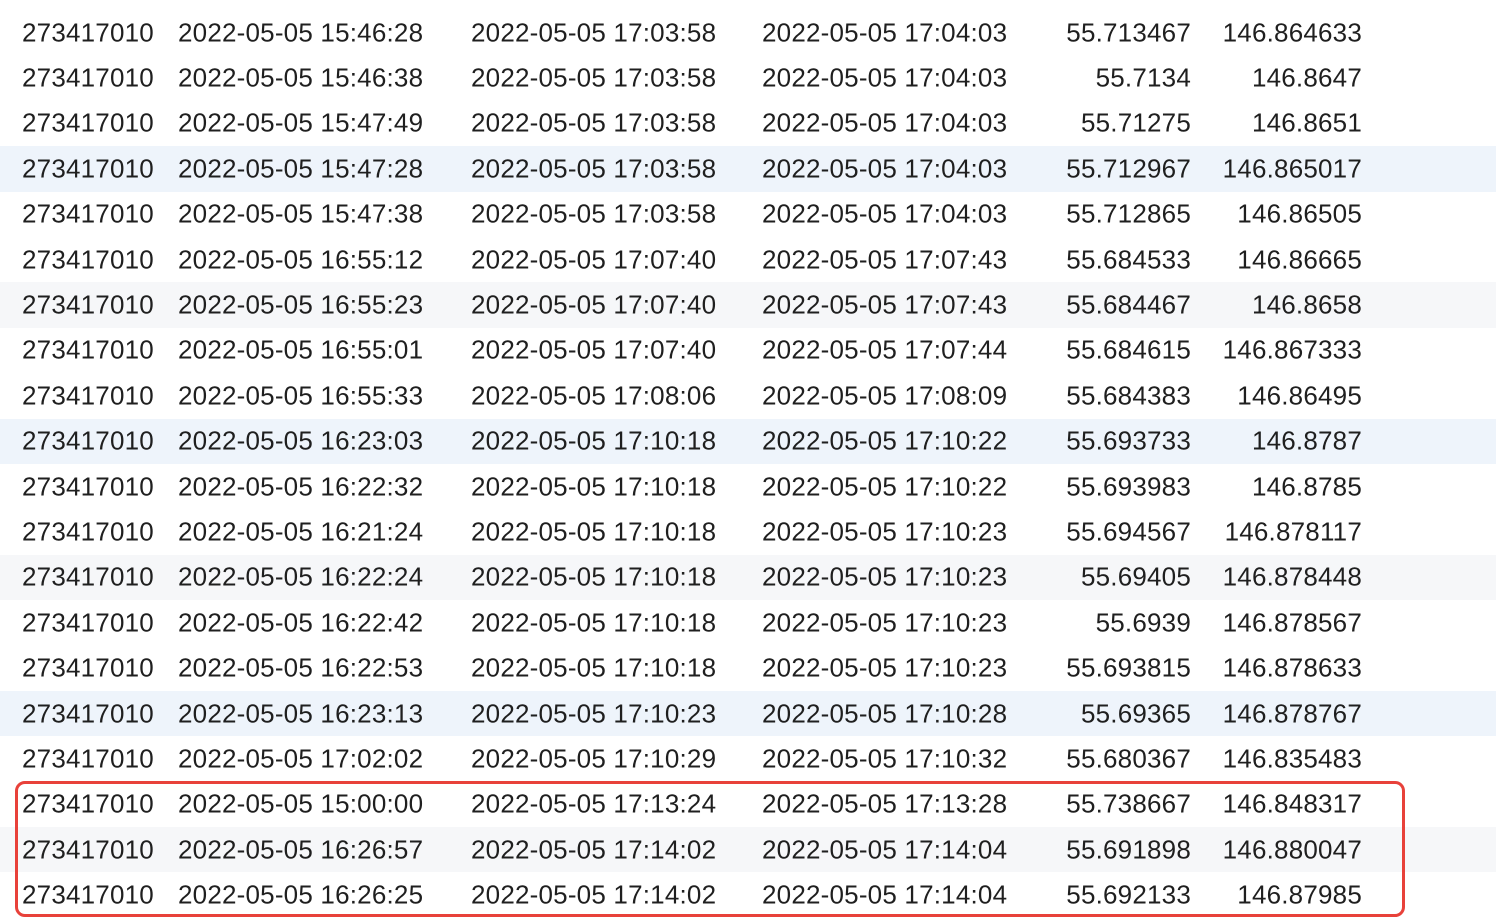 Image resolution: width=1496 pixels, height=922 pixels. Describe the element at coordinates (301, 122) in the screenshot. I see `cell-timestamp-1: 2022-05-05 15:47:49` at that location.